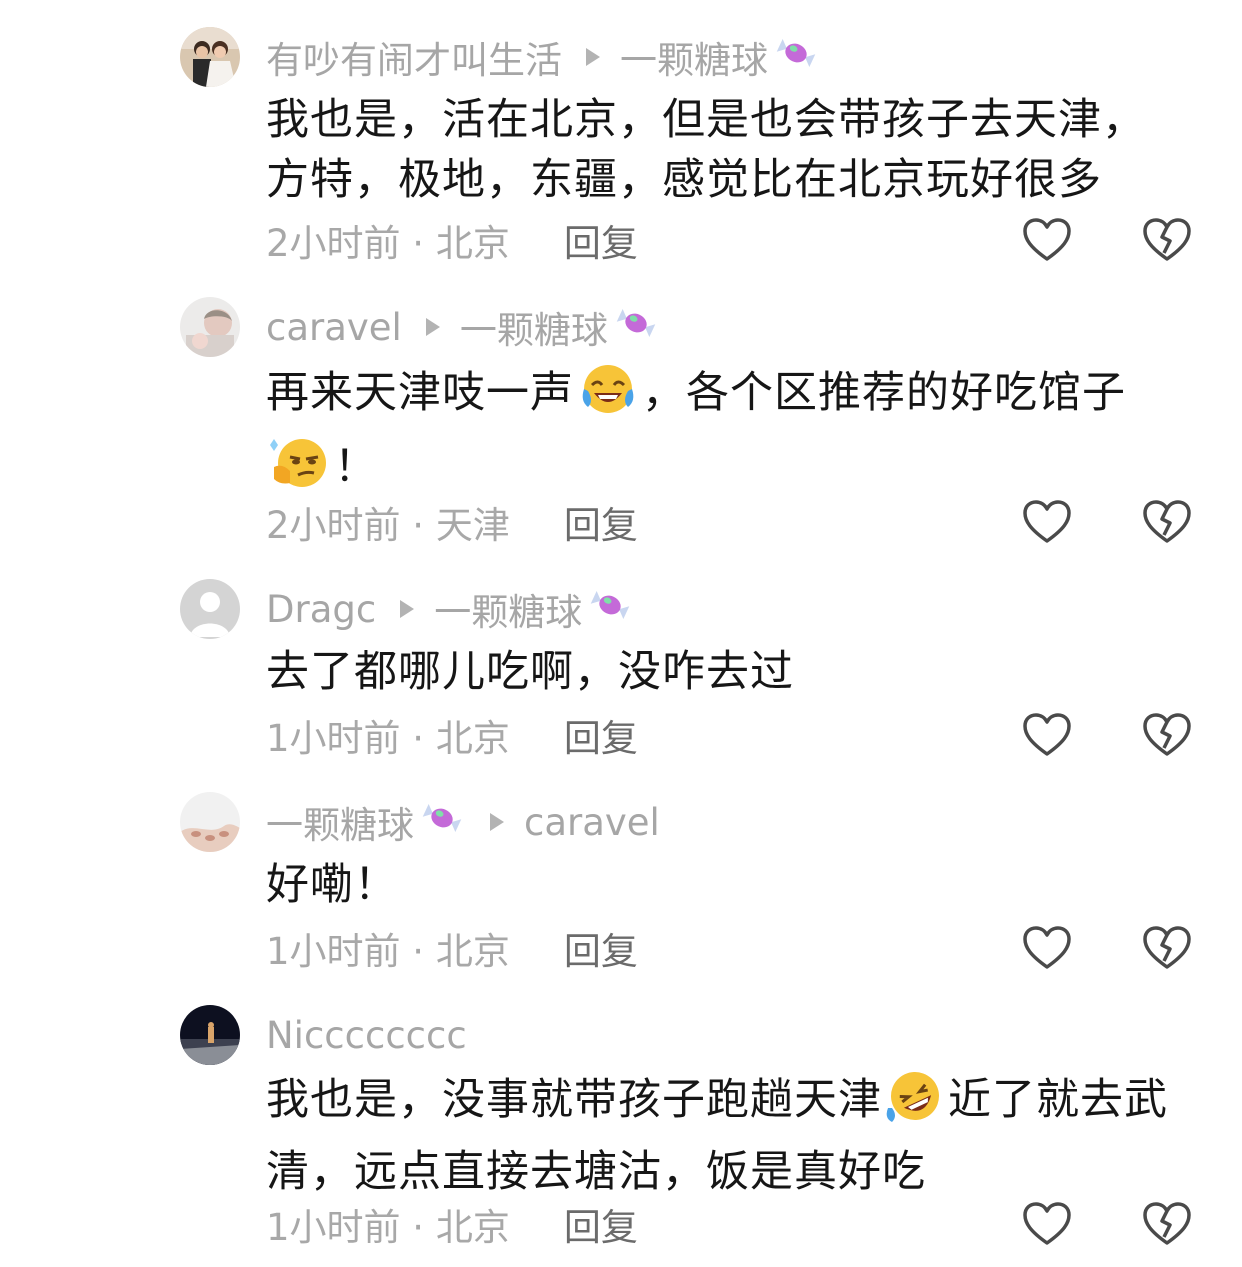 This screenshot has width=1242, height=1267. I want to click on comment-text-line: 我也是，活在北京，但是也会带孩子去天津，, so click(706, 120).